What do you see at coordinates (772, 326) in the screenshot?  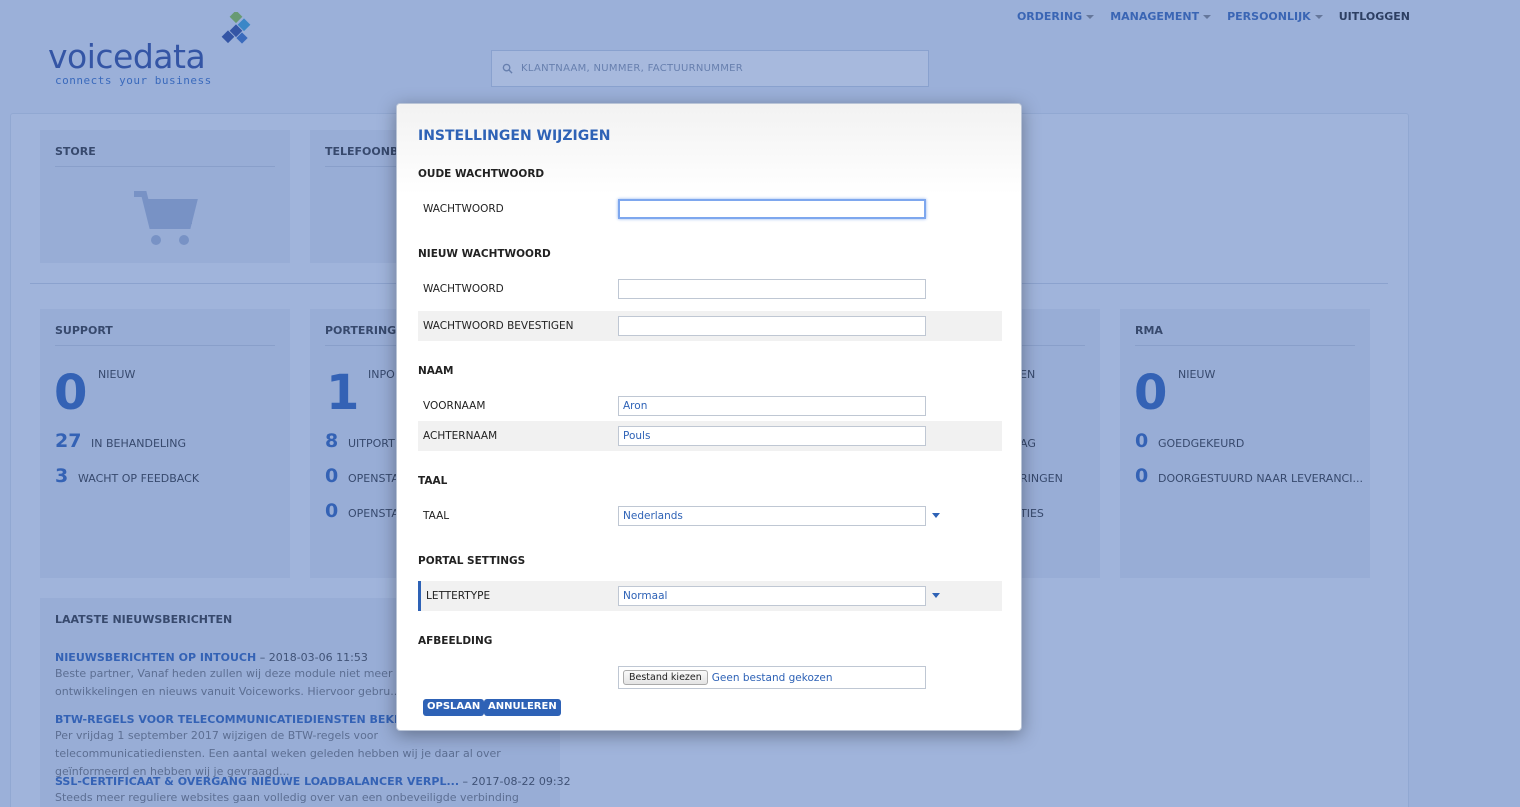 I see `confirm-password-field` at bounding box center [772, 326].